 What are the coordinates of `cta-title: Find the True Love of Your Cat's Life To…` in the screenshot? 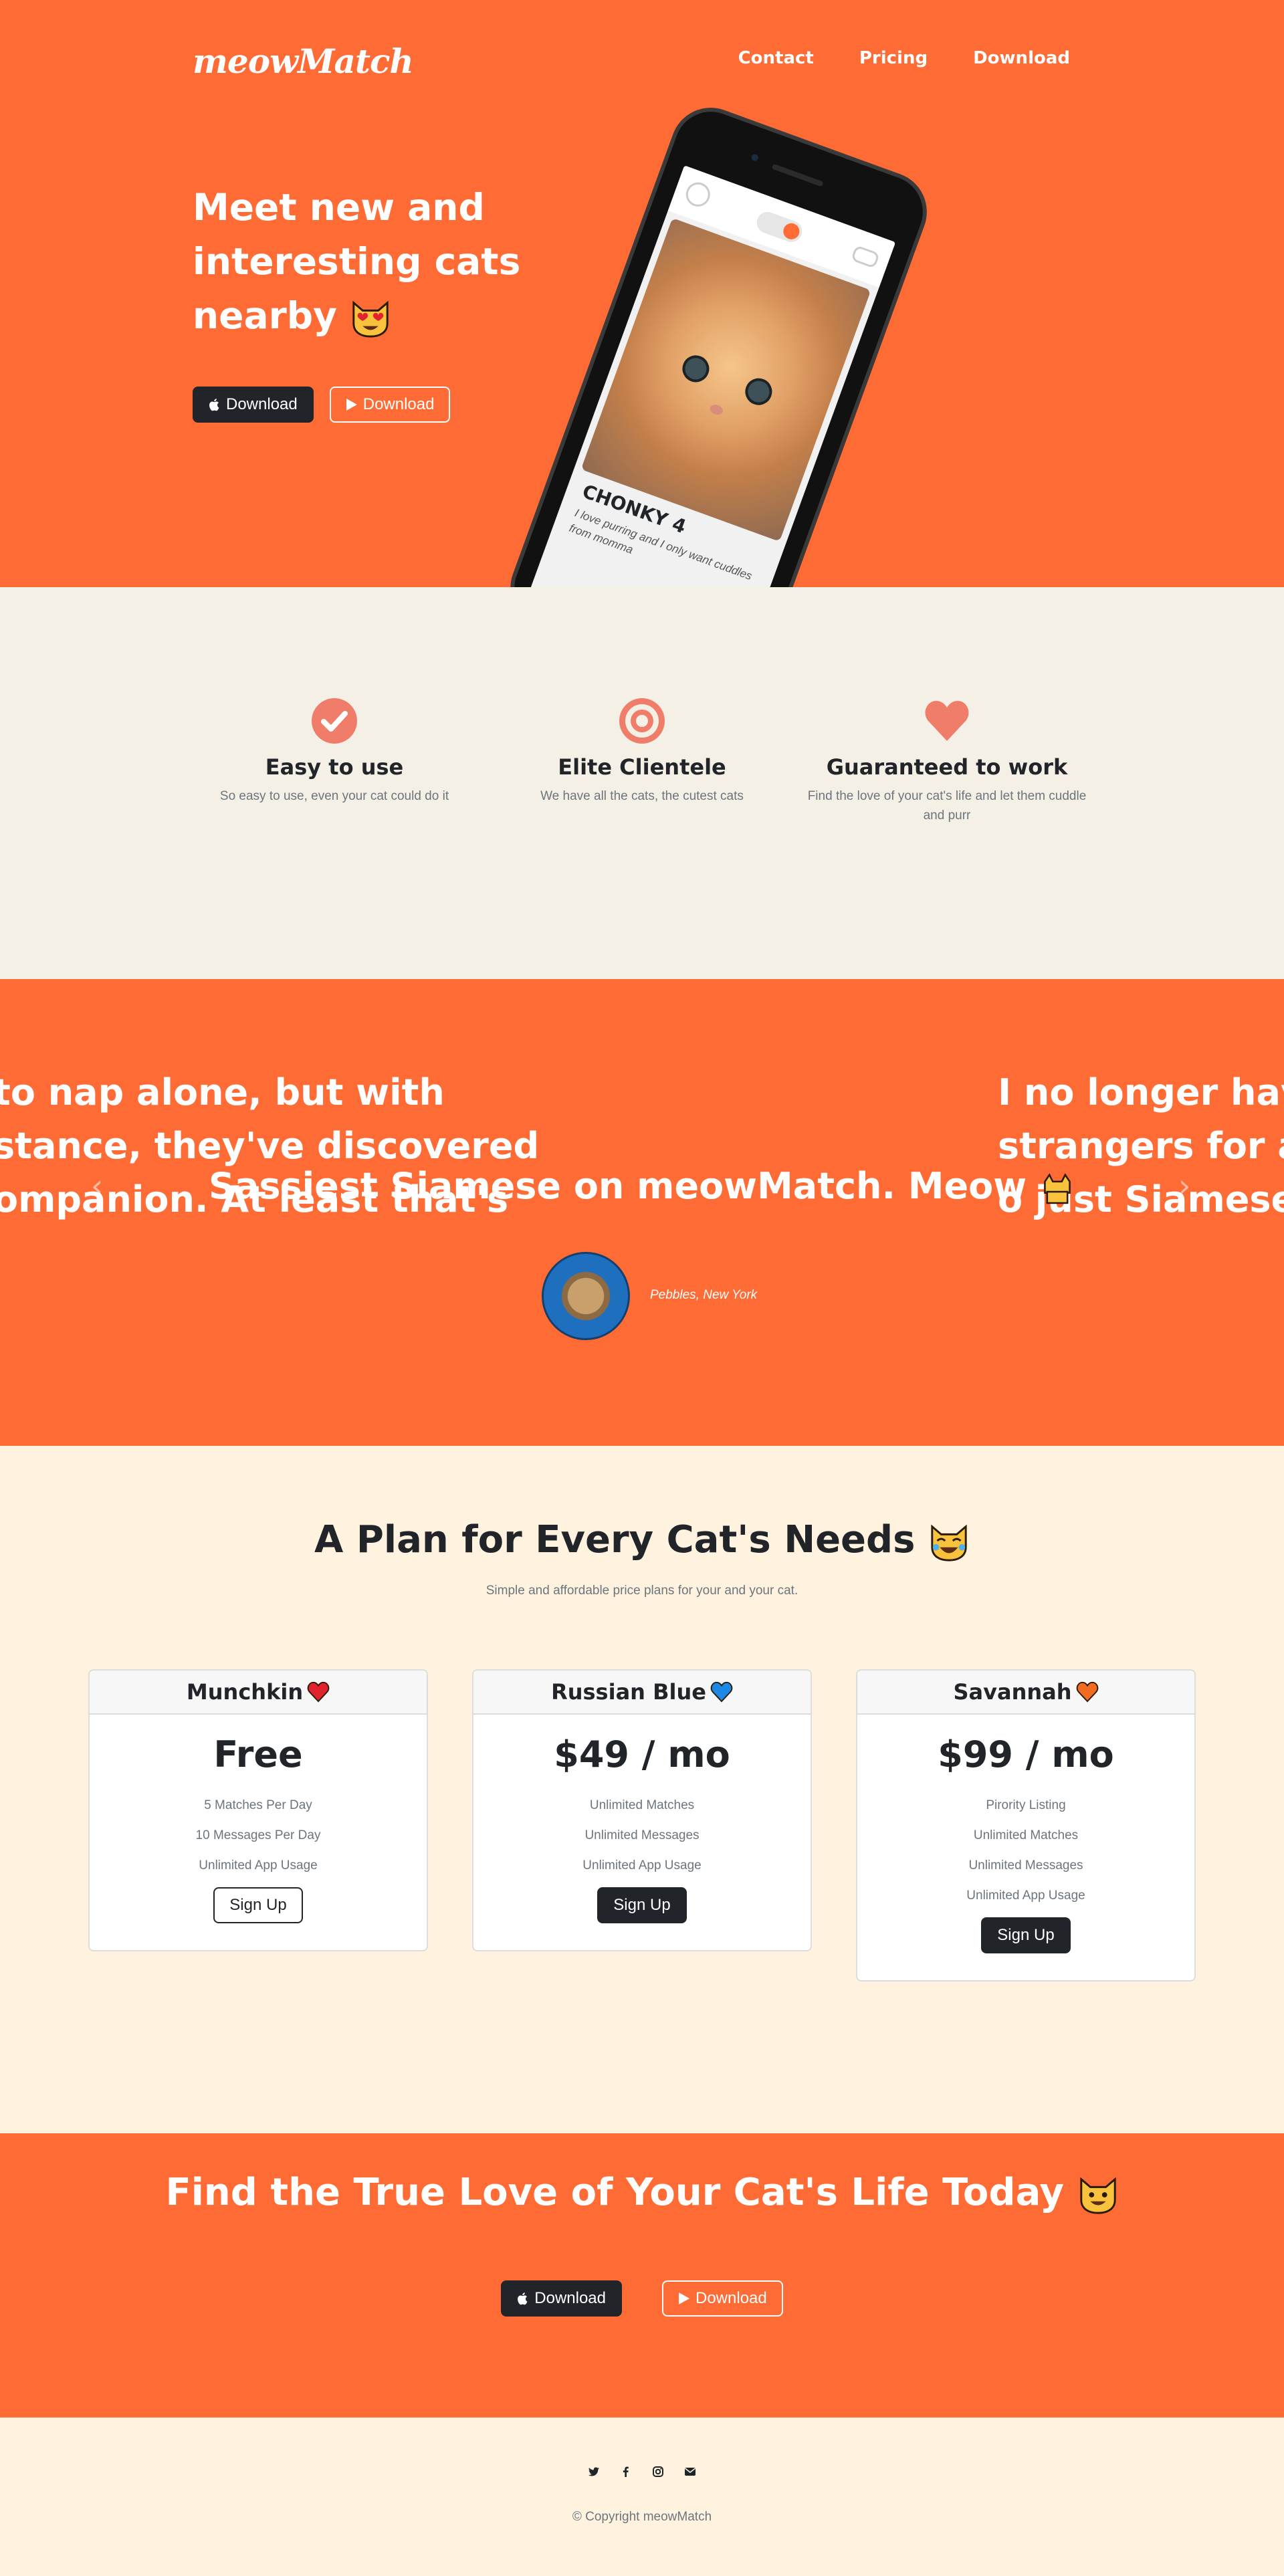 It's located at (642, 2194).